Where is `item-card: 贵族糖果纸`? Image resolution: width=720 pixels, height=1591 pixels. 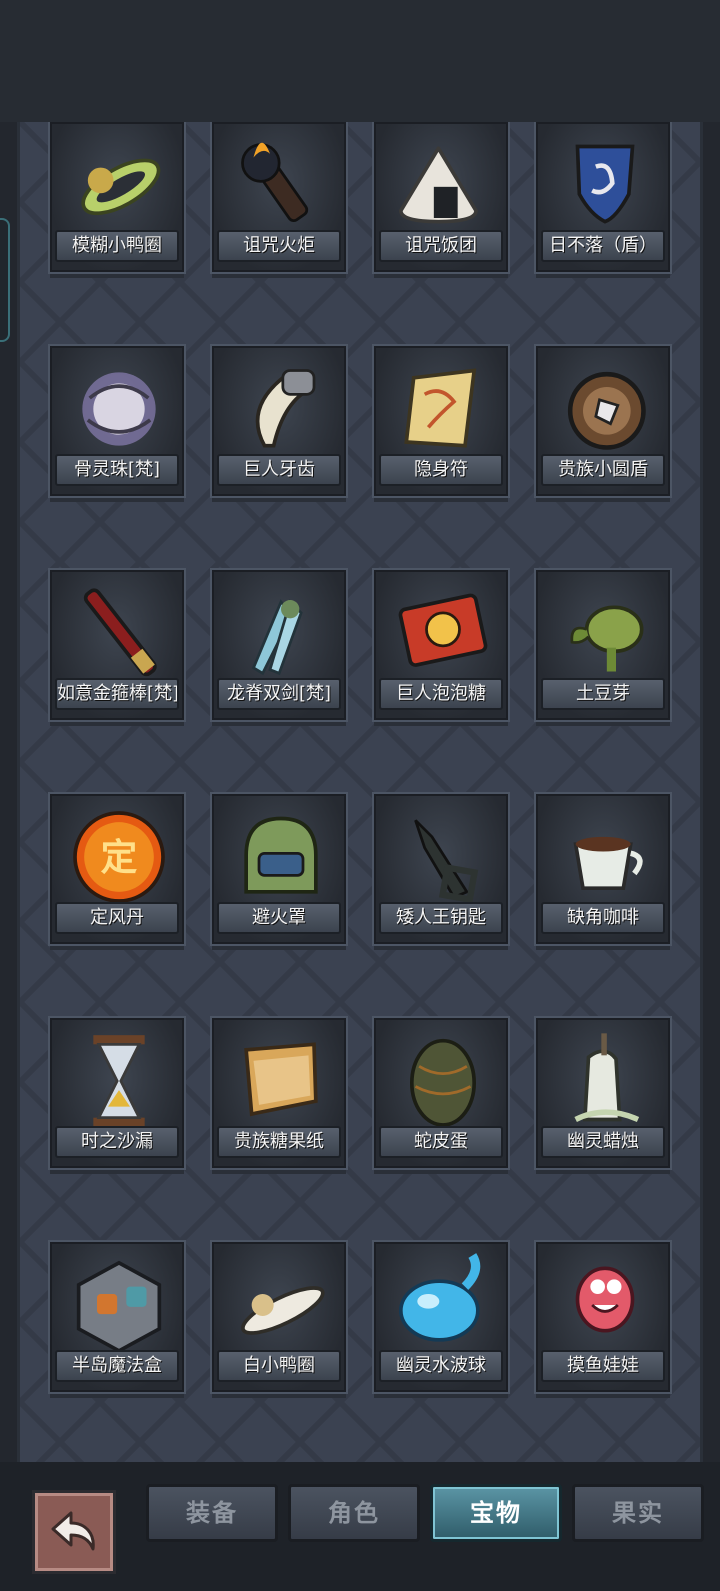 item-card: 贵族糖果纸 is located at coordinates (279, 1093).